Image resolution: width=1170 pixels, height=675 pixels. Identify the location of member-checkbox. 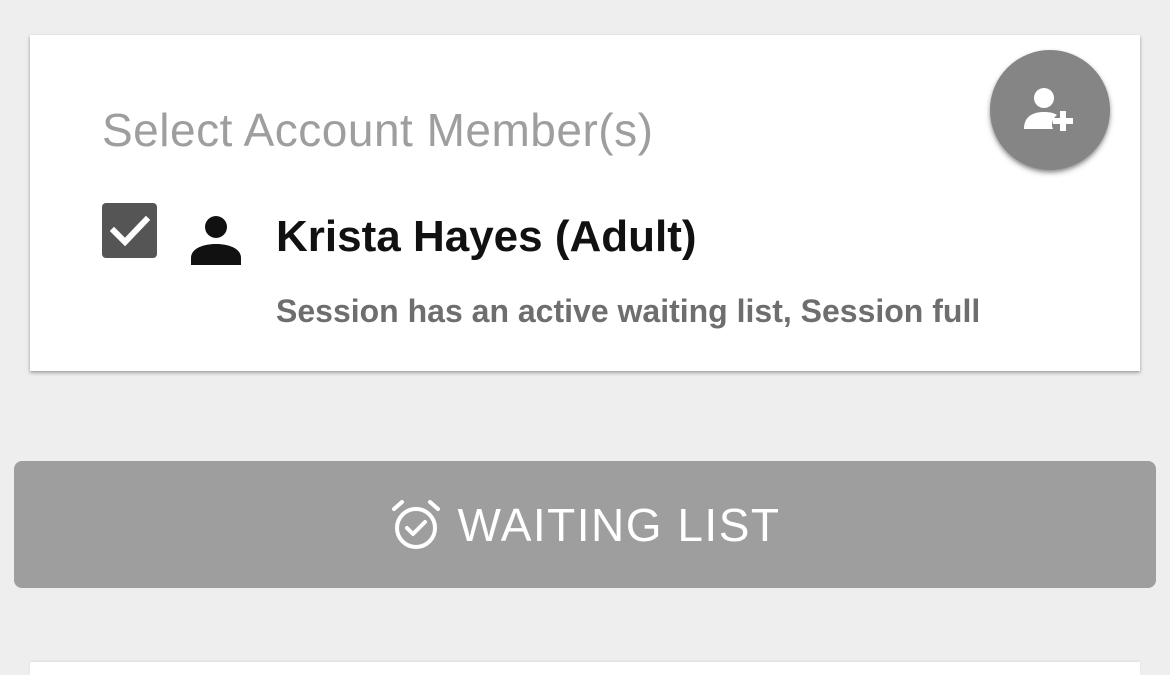
(129, 230).